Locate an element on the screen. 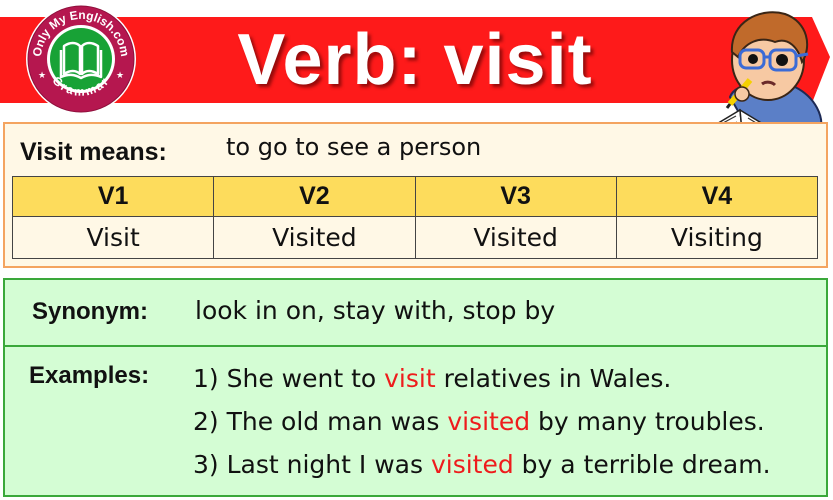 The width and height of the screenshot is (833, 500). page-title: Verb: visit is located at coordinates (415, 60).